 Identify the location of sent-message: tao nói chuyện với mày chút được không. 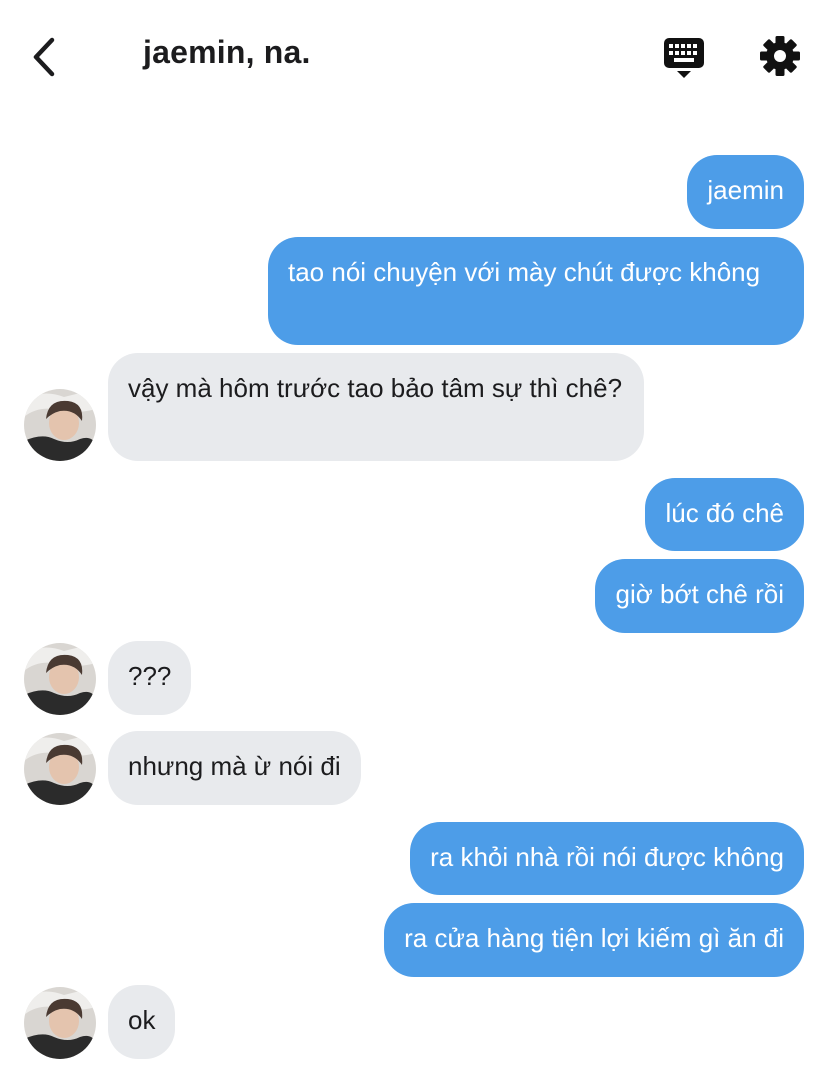
(536, 291).